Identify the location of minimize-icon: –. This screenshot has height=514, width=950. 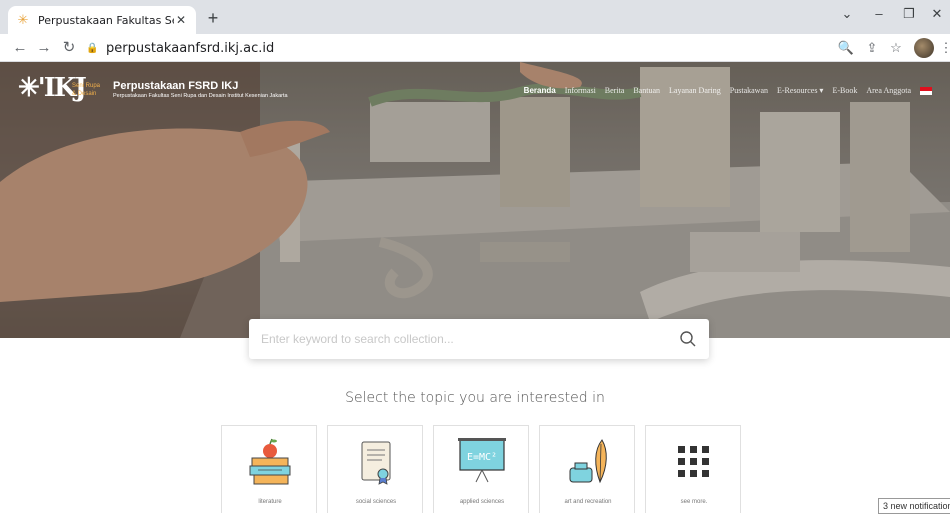
(879, 13).